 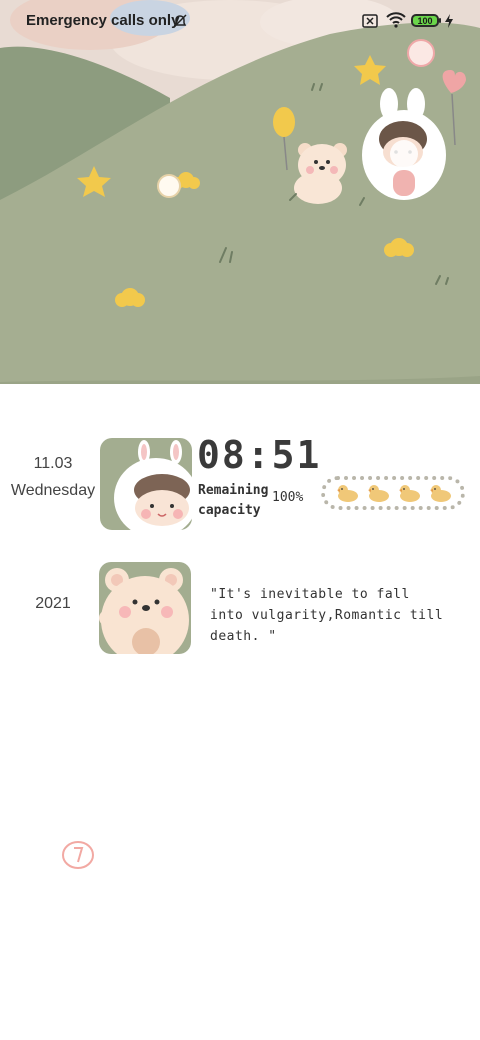 I want to click on ring-doodle-icon, so click(x=78, y=855).